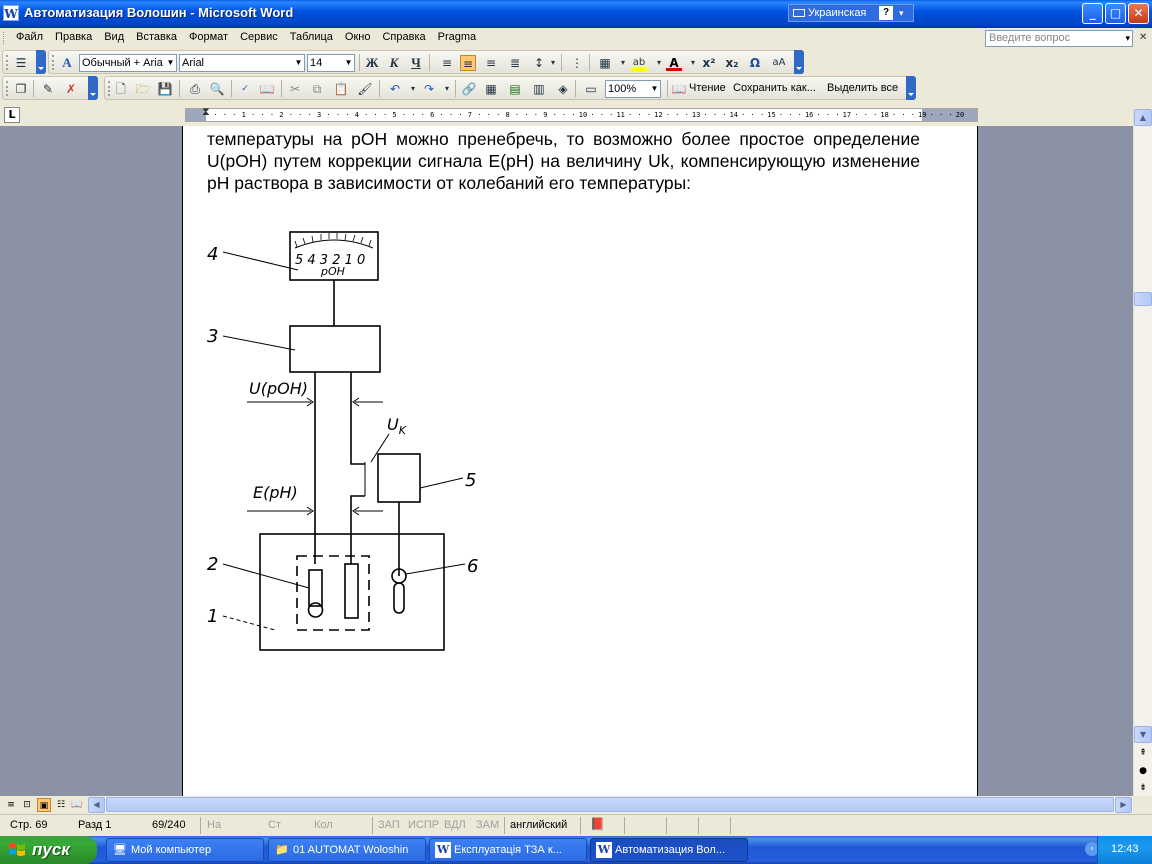 Image resolution: width=1152 pixels, height=864 pixels. I want to click on document-close-icon: ✕, so click(1143, 37).